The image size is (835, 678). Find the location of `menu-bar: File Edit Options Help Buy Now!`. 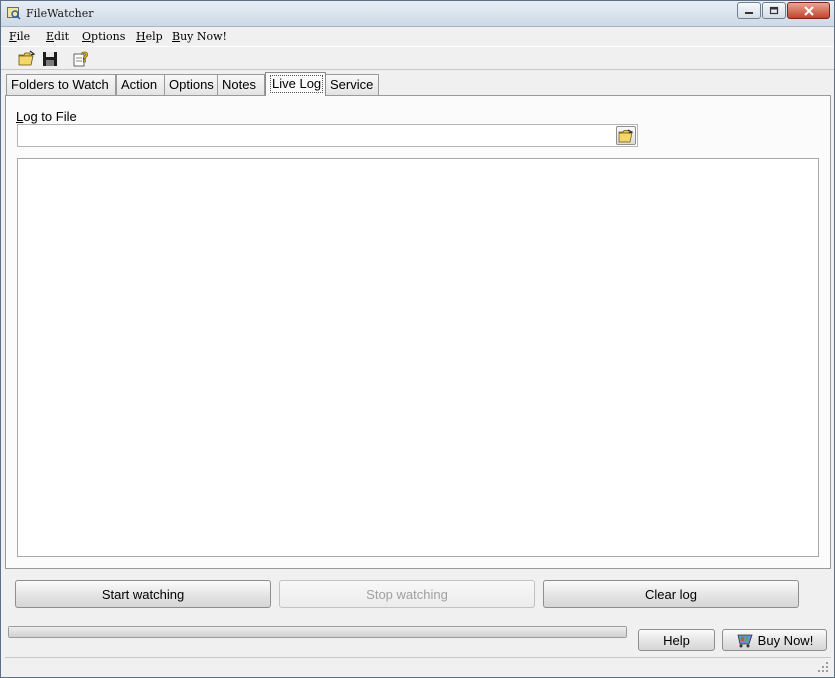

menu-bar: File Edit Options Help Buy Now! is located at coordinates (417, 37).